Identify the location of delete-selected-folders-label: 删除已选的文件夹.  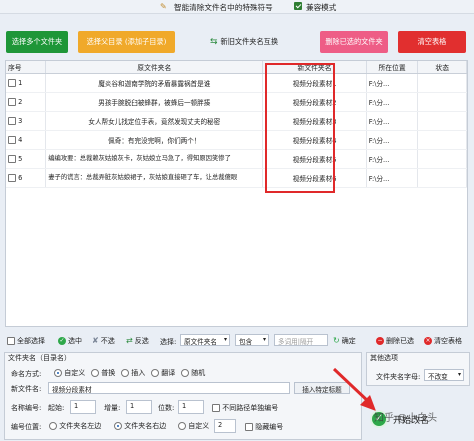
(354, 41).